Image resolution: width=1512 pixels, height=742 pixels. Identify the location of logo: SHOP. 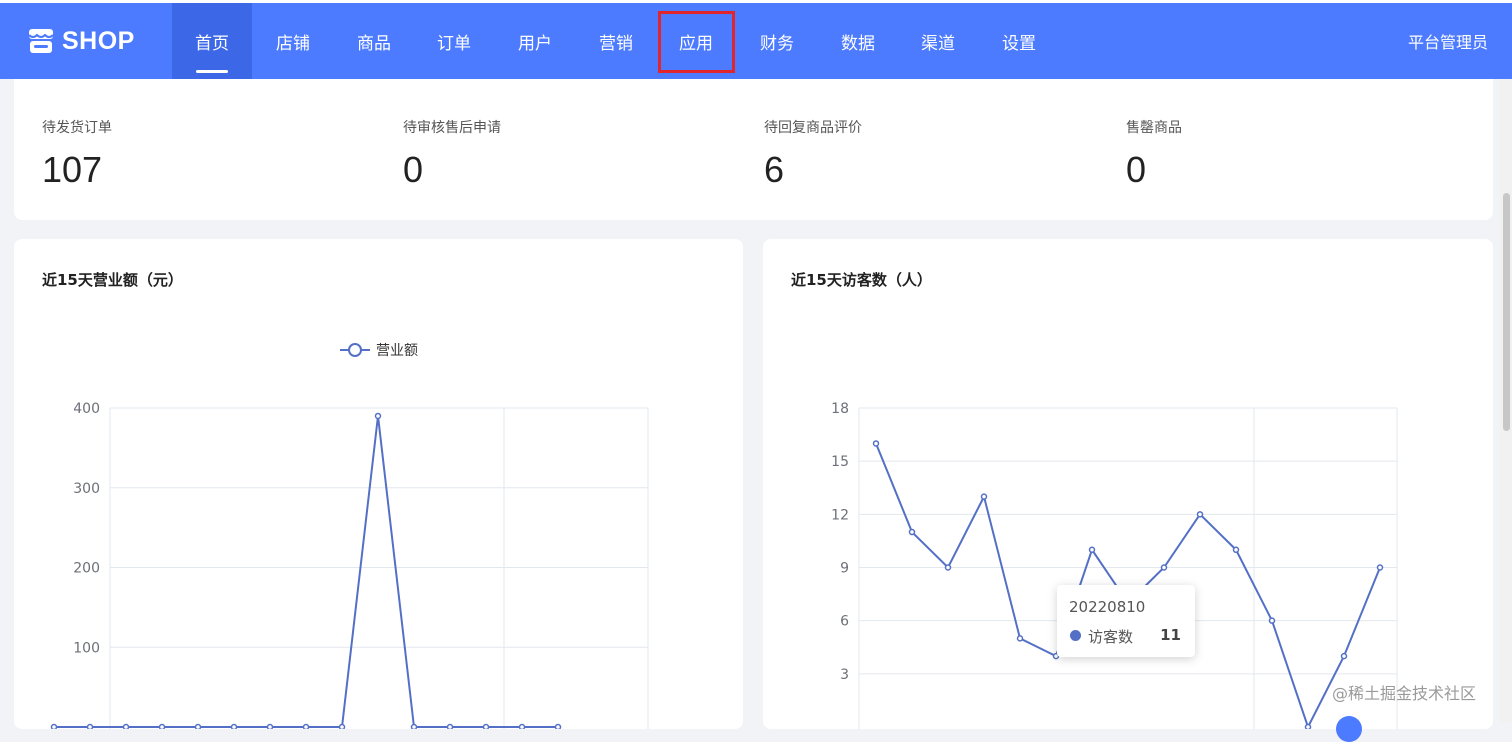
(81, 41).